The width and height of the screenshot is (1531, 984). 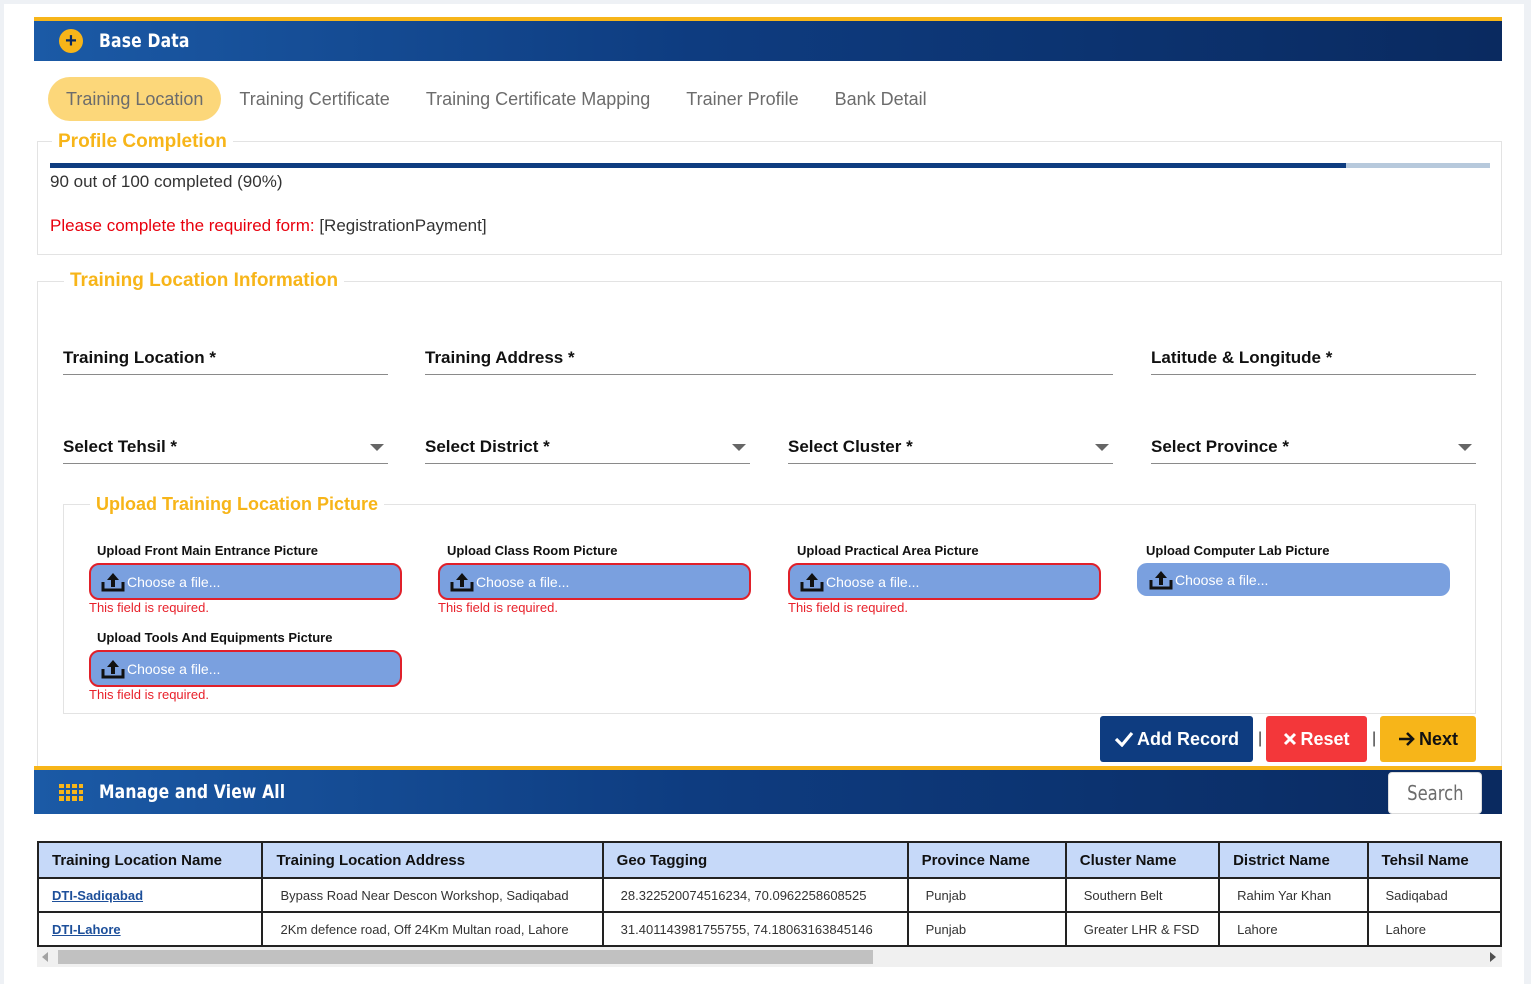 I want to click on col-district-name: District Name, so click(x=1293, y=860).